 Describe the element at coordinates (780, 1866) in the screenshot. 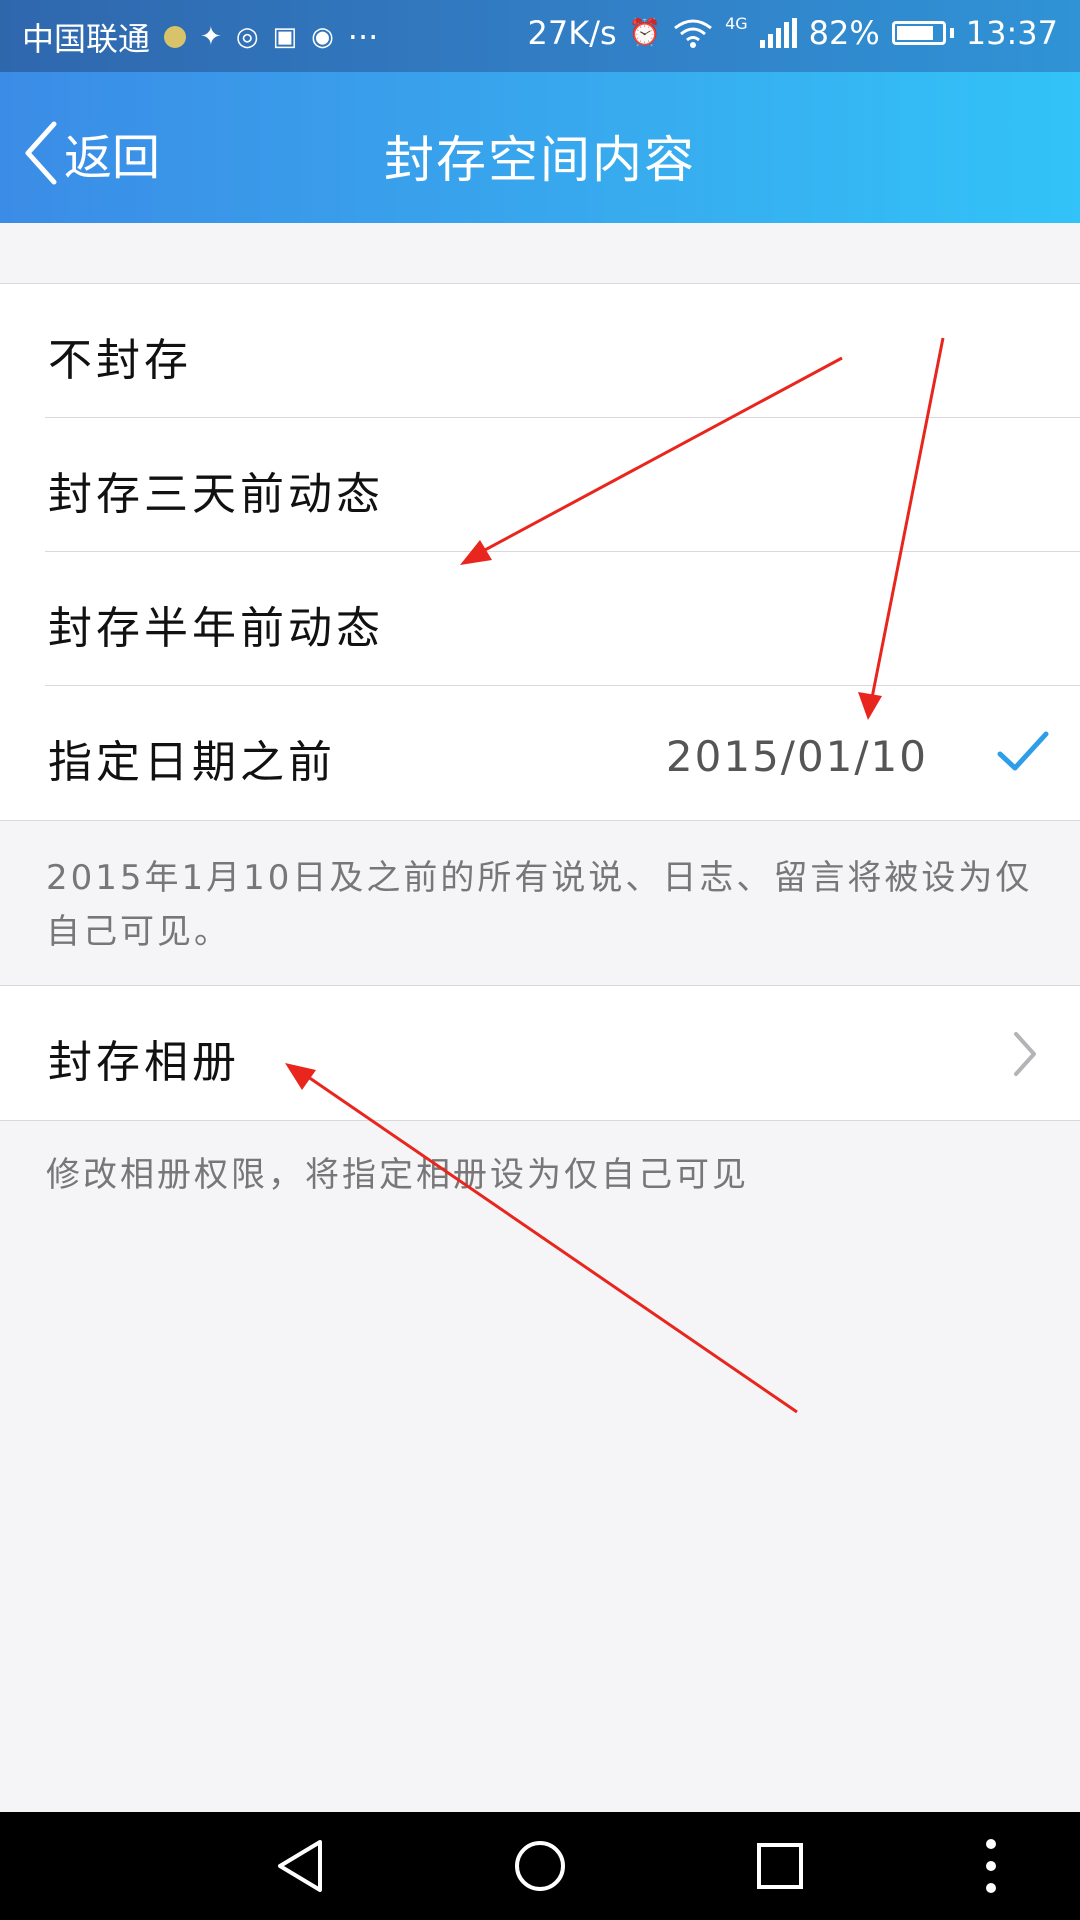

I see `nav-recents-icon` at that location.